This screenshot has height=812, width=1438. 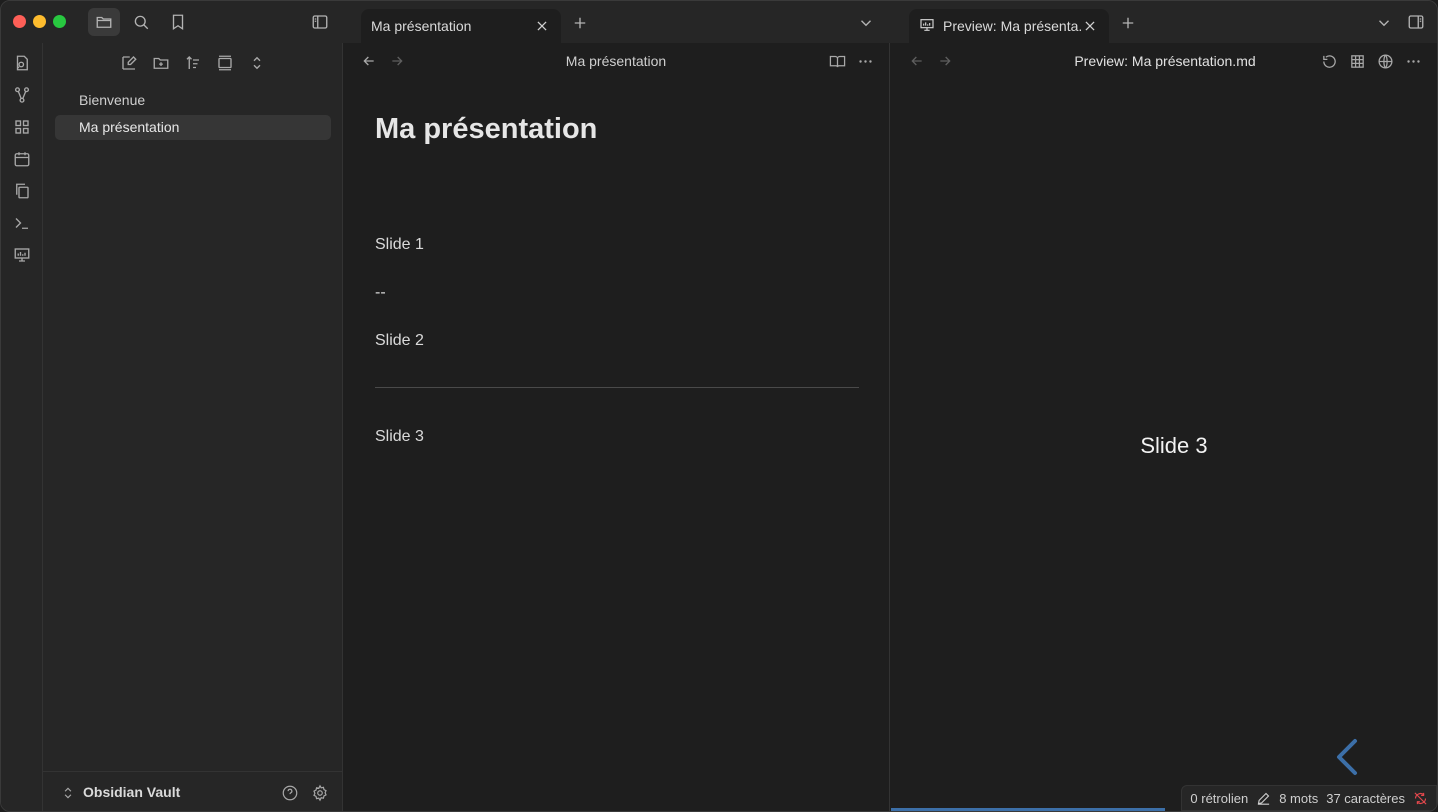 I want to click on file-item-bienvenue: Bienvenue, so click(x=193, y=100).